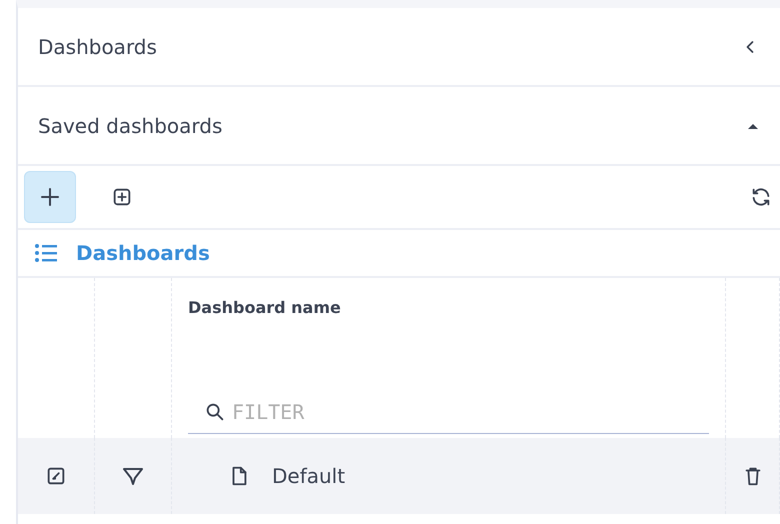 The width and height of the screenshot is (780, 524). Describe the element at coordinates (143, 253) in the screenshot. I see `list-title: Dashboards` at that location.